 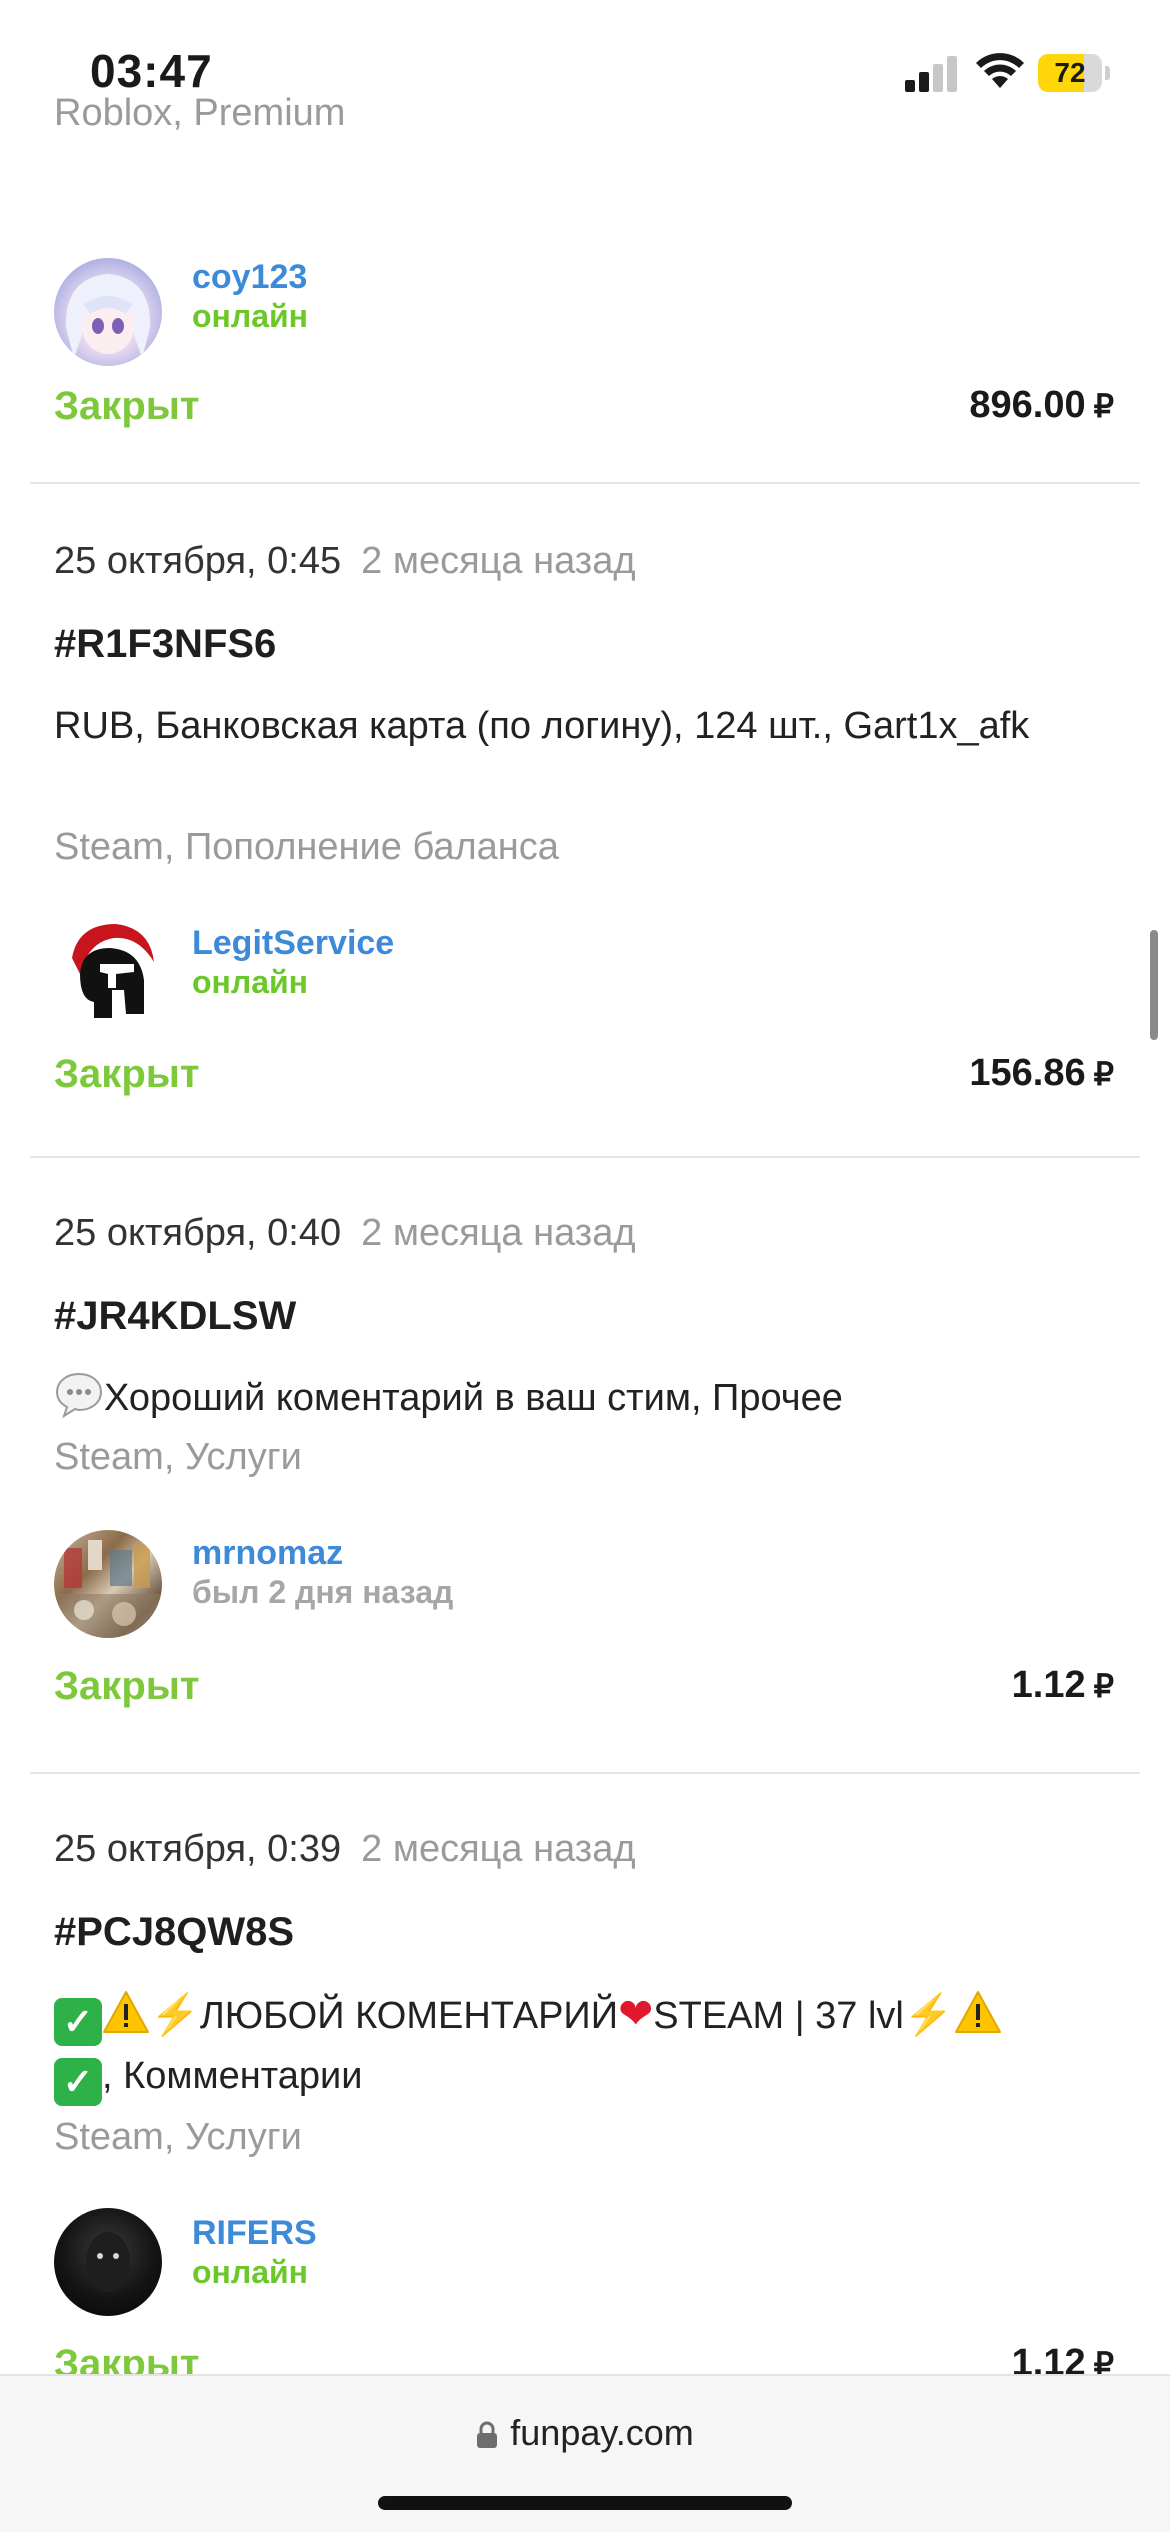 I want to click on order-price: 156.86 ₽, so click(x=1041, y=1073).